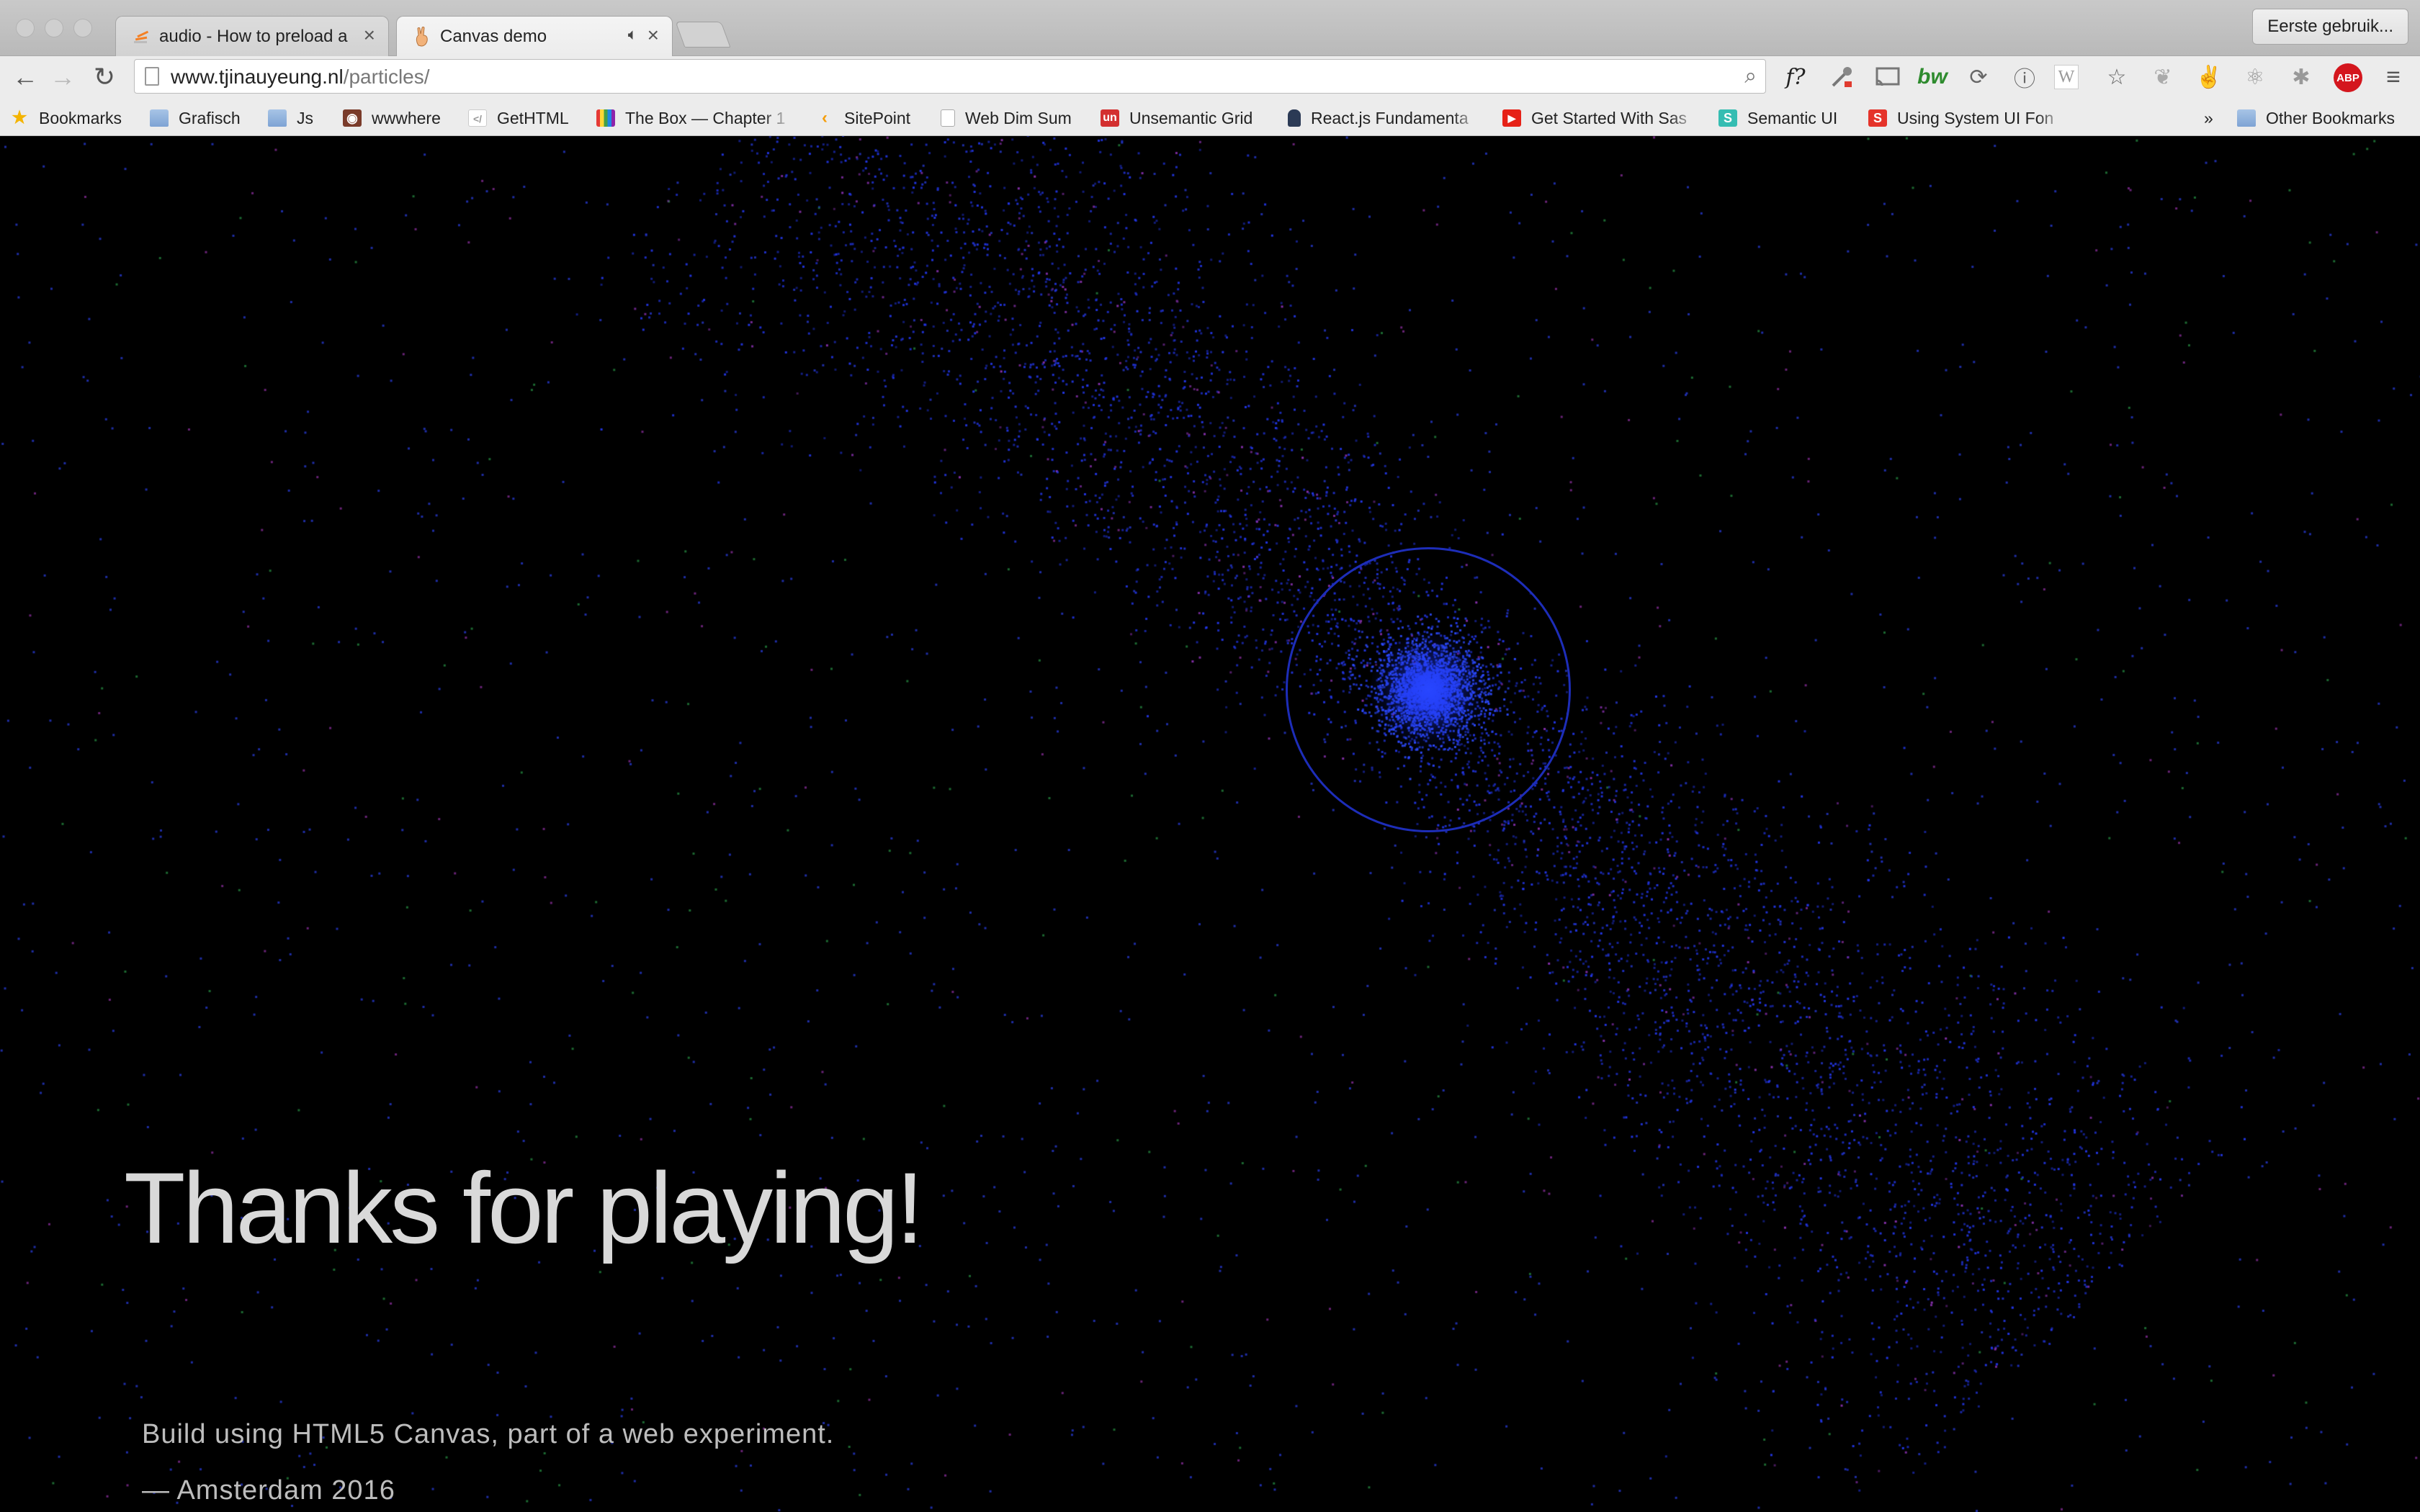 This screenshot has width=2420, height=1512. I want to click on star-icon: ☆, so click(2116, 77).